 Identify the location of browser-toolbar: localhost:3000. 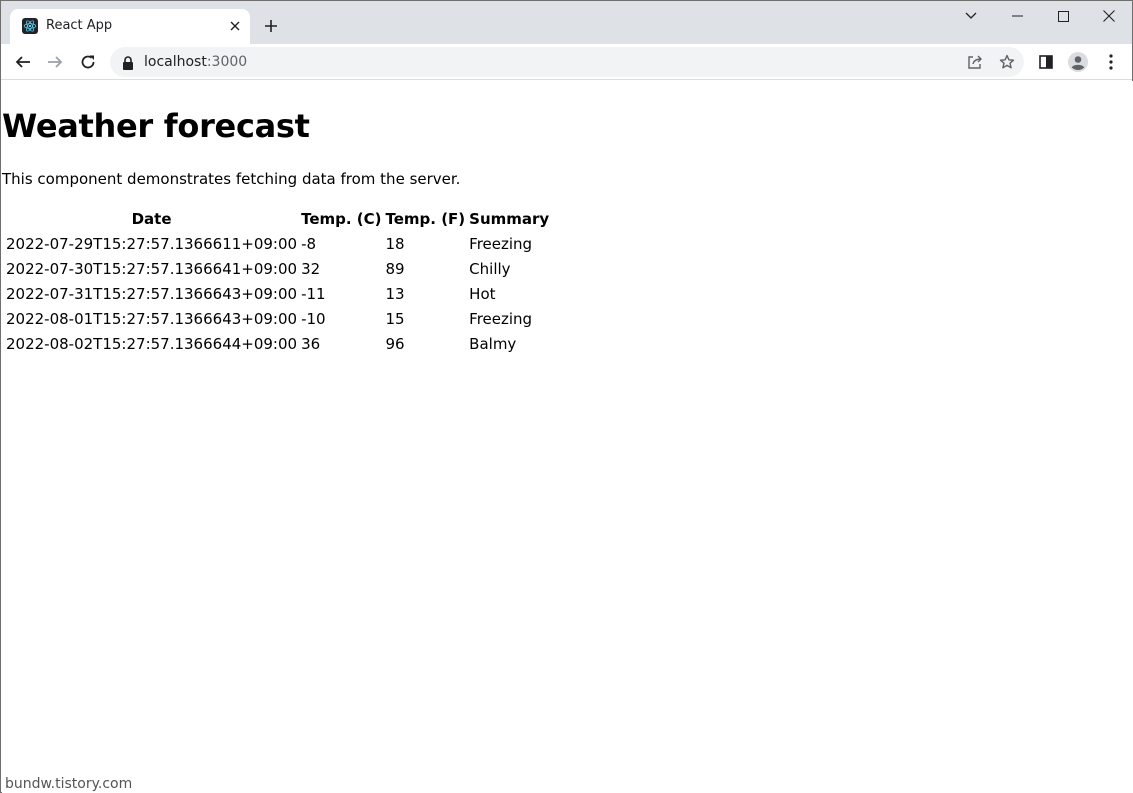
(566, 62).